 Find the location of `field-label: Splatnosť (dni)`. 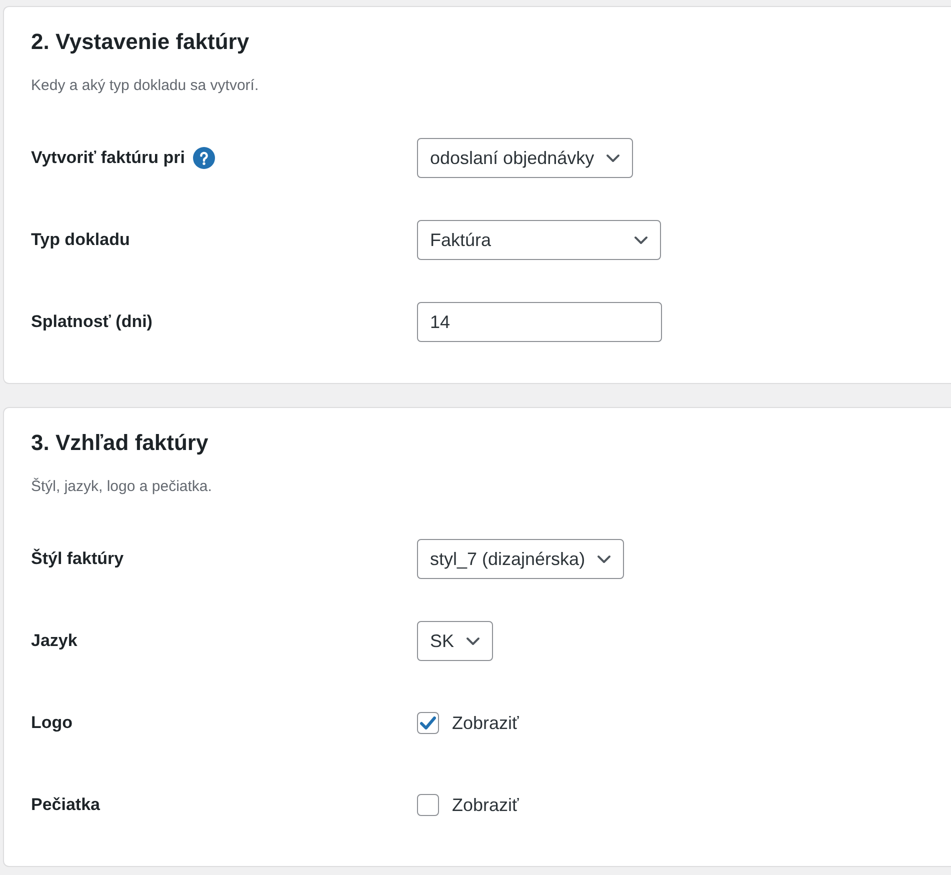

field-label: Splatnosť (dni) is located at coordinates (91, 322).